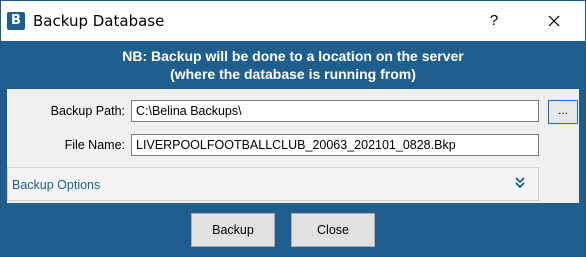 The image size is (586, 257). What do you see at coordinates (99, 21) in the screenshot?
I see `window-title: Backup Database` at bounding box center [99, 21].